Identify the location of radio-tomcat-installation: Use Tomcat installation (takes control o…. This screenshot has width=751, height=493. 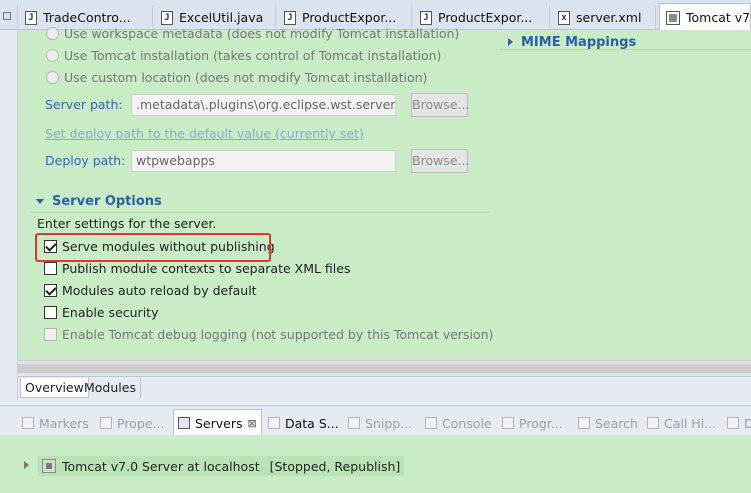
(243, 55).